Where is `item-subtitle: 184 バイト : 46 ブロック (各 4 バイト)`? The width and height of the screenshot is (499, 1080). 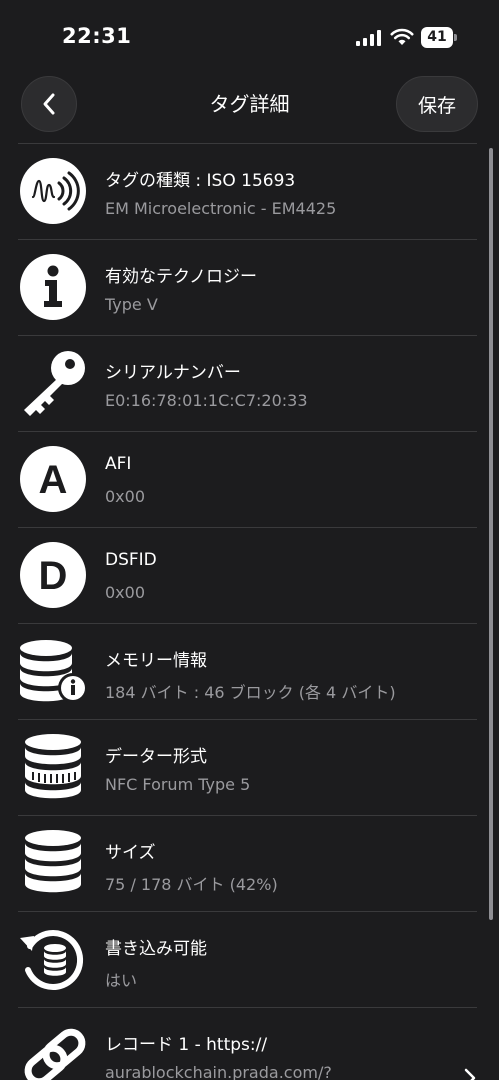 item-subtitle: 184 バイト : 46 ブロック (各 4 バイト) is located at coordinates (250, 692).